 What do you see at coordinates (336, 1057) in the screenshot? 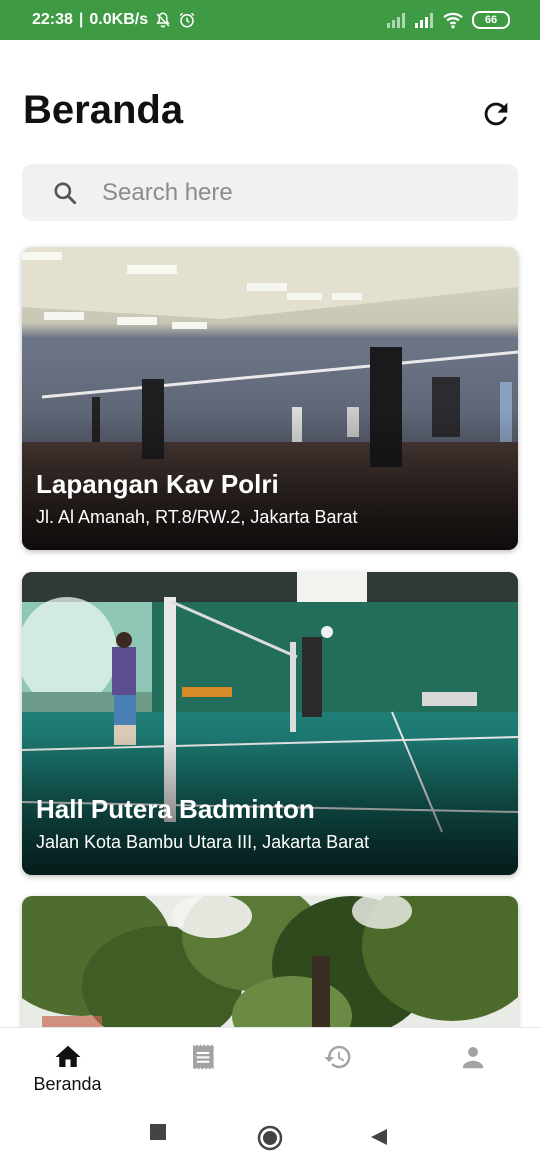
I see `history-icon` at bounding box center [336, 1057].